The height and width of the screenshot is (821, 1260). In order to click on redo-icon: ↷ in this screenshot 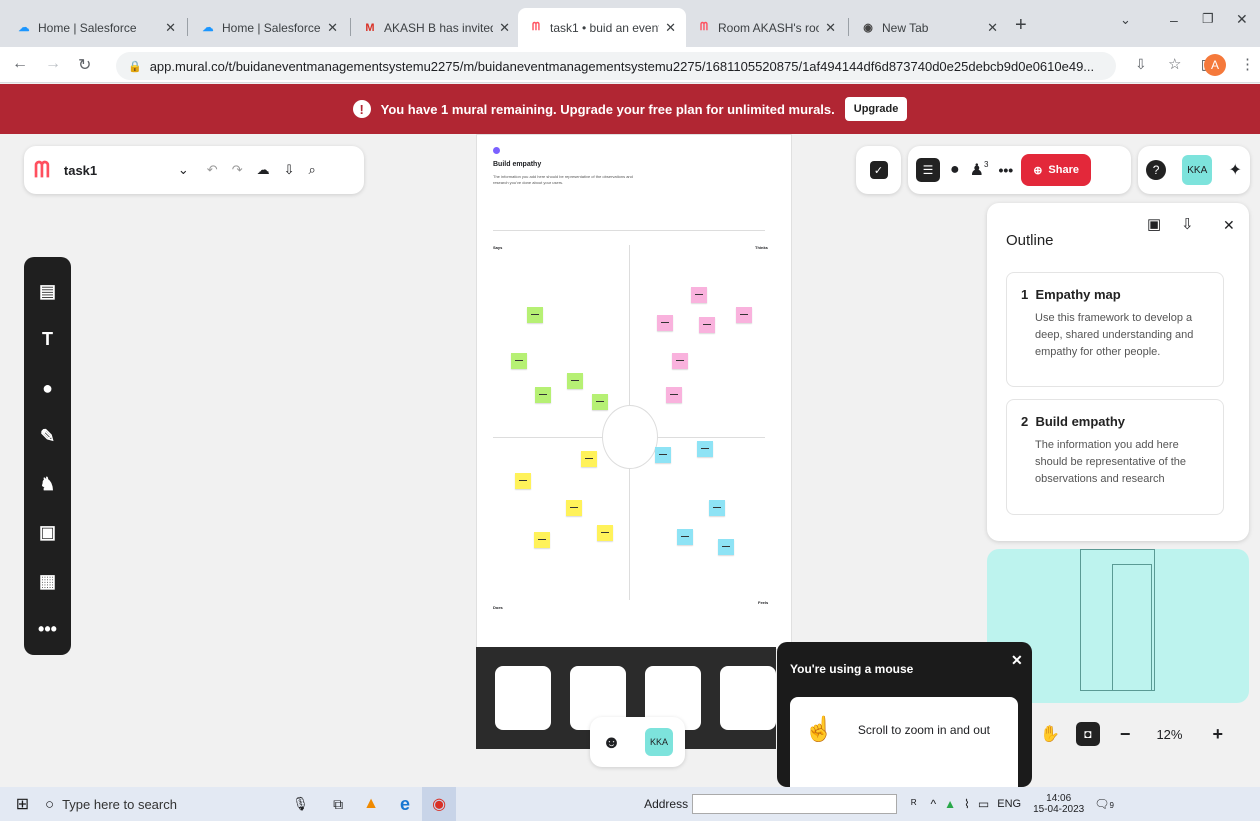, I will do `click(237, 170)`.